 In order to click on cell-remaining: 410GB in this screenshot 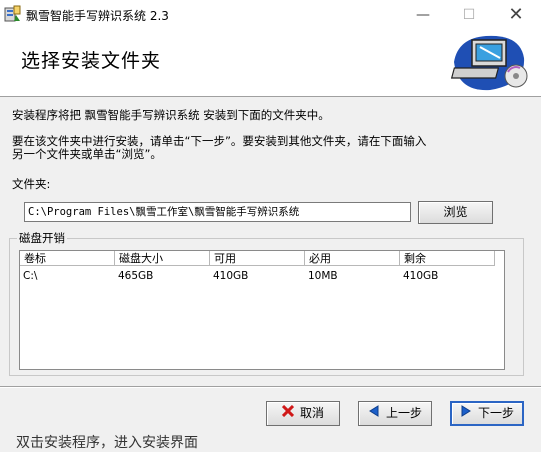, I will do `click(421, 276)`.